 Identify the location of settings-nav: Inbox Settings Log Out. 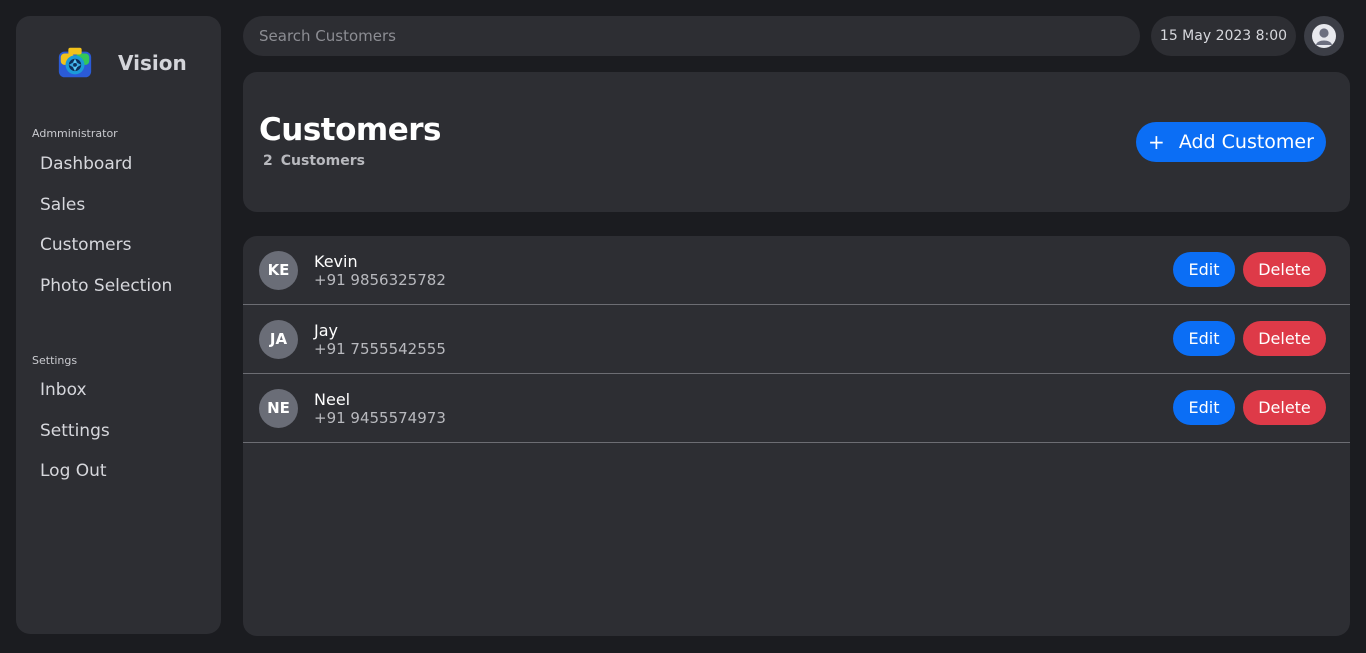
(75, 431).